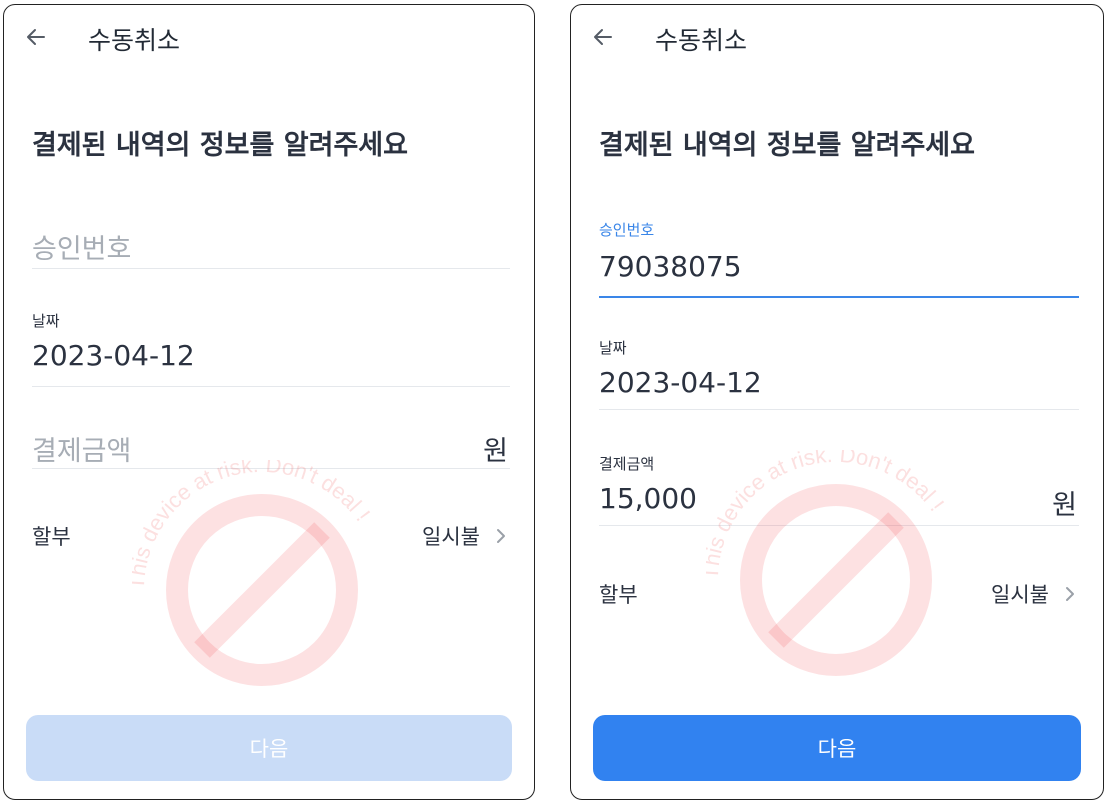 The width and height of the screenshot is (1109, 807). What do you see at coordinates (271, 449) in the screenshot?
I see `amount-field: 결제금액 원` at bounding box center [271, 449].